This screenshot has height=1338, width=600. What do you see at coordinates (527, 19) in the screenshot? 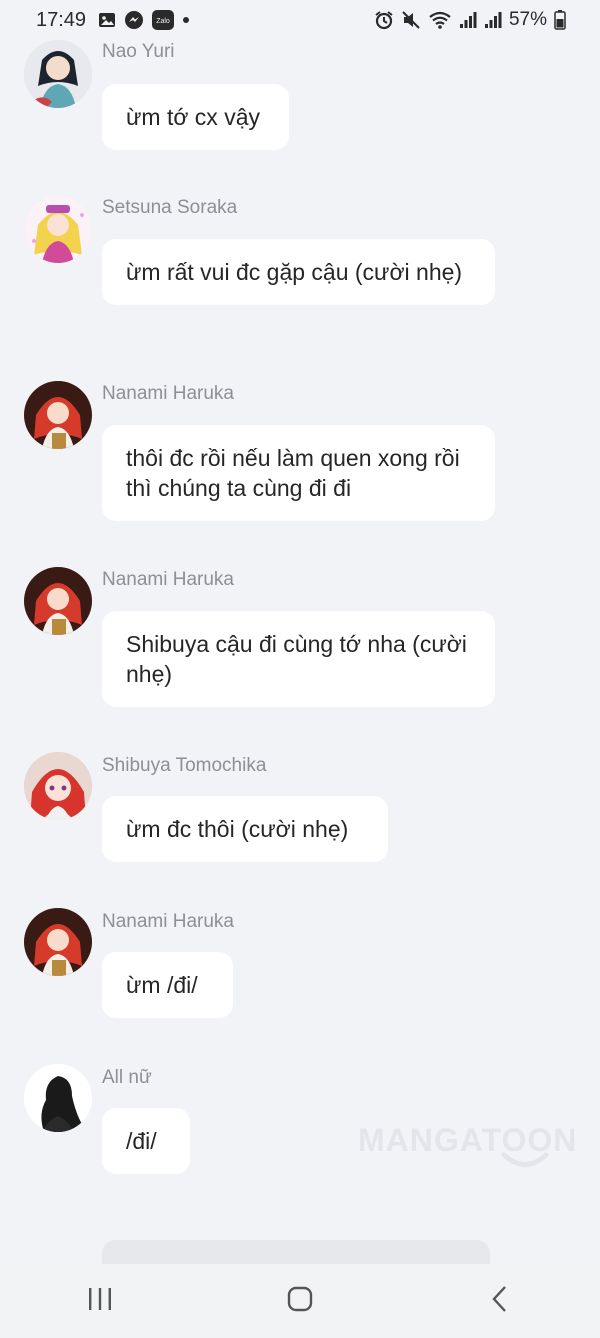
I see `battery-percent: 57%` at bounding box center [527, 19].